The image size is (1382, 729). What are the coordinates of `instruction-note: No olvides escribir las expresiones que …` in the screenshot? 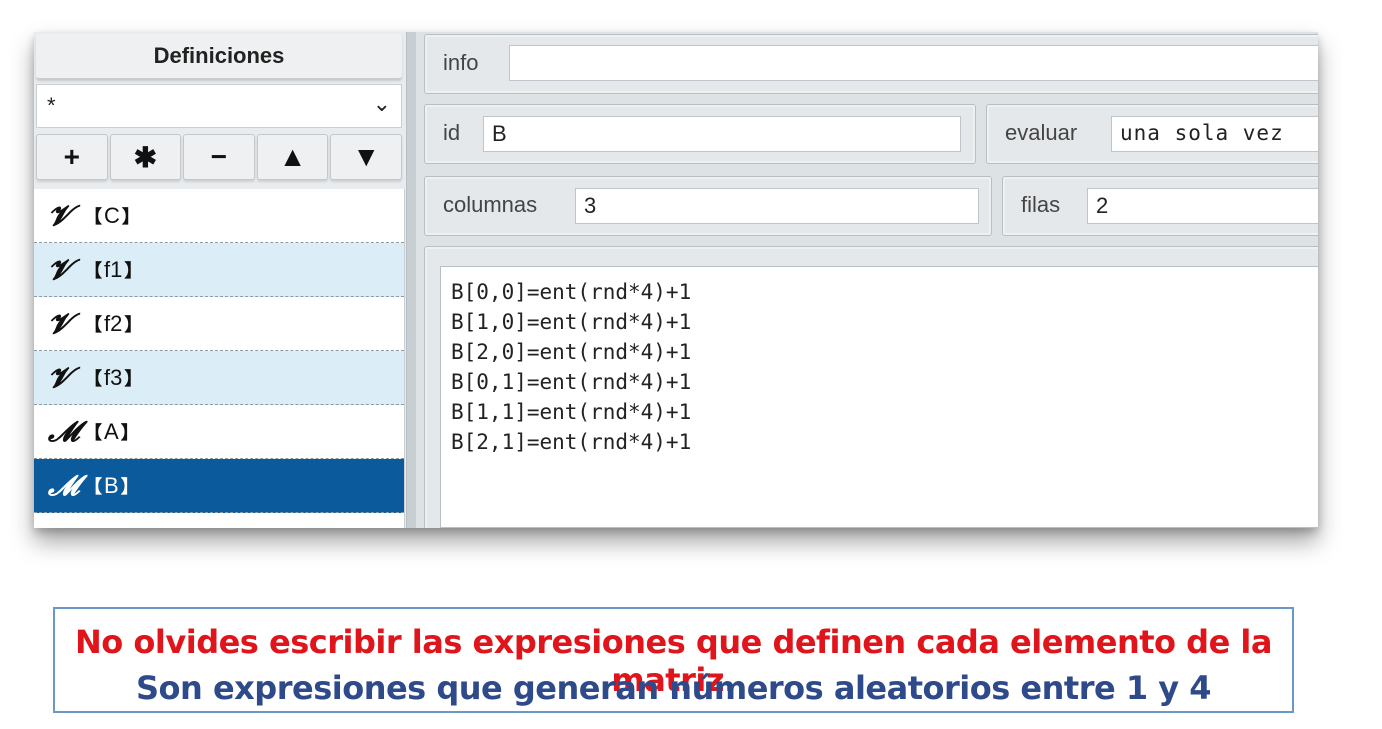 It's located at (673, 660).